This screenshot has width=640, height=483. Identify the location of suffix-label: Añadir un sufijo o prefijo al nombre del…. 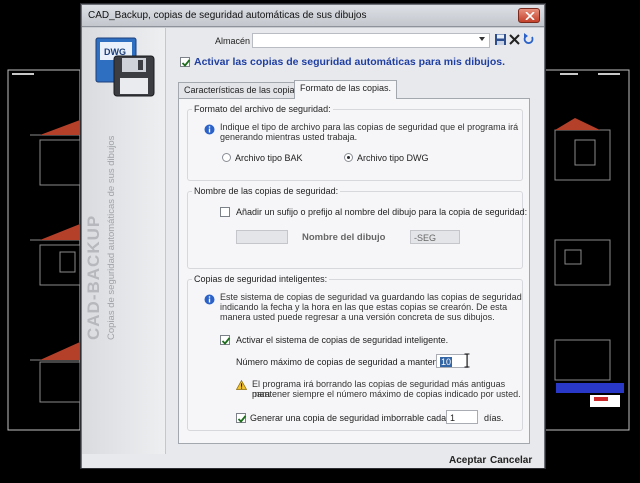
(381, 212).